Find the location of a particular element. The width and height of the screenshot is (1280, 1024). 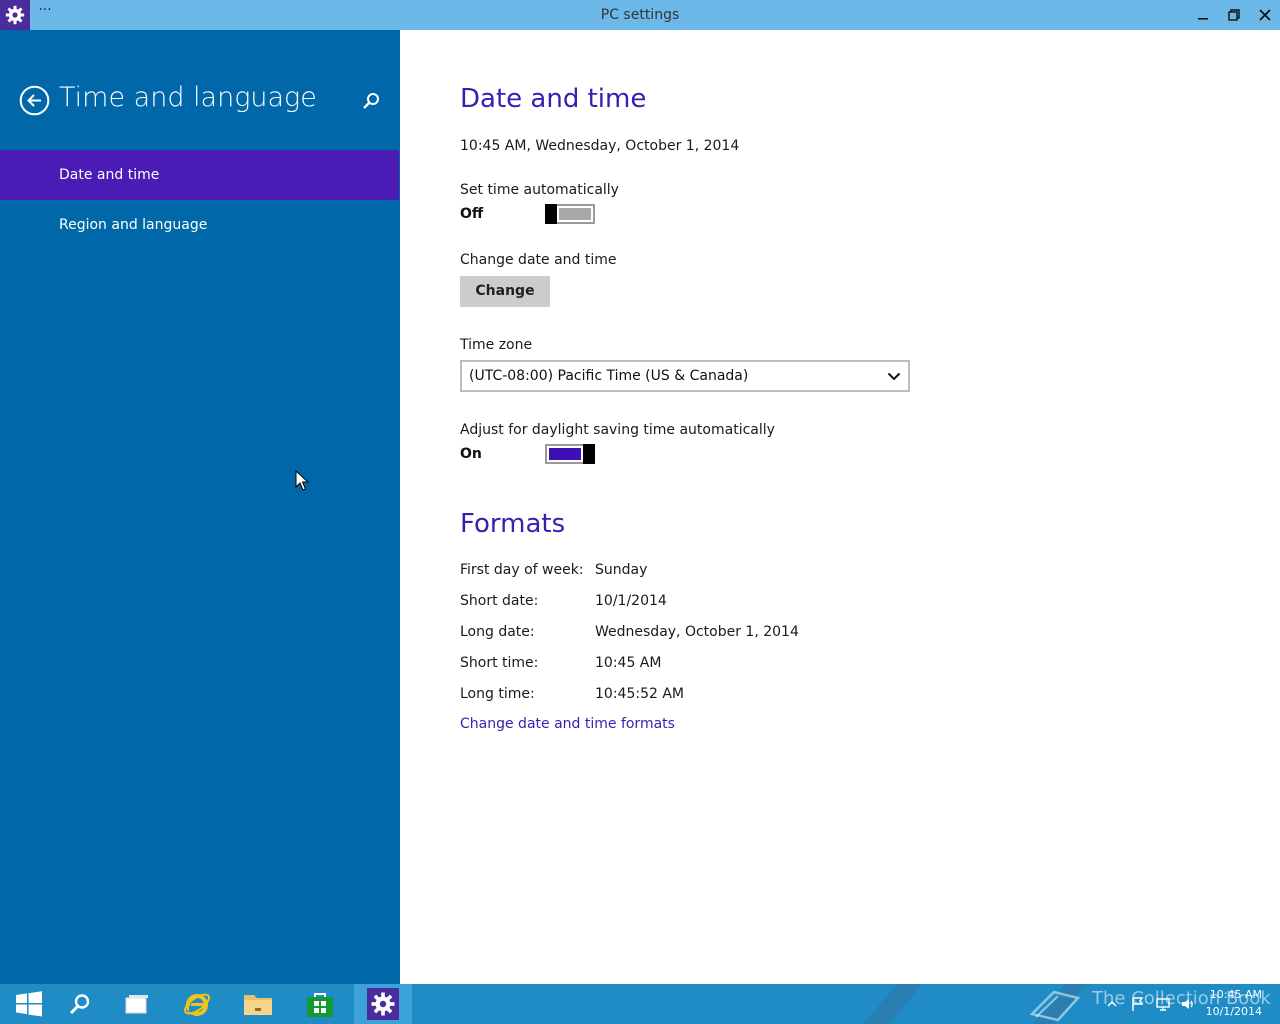

start-icon is located at coordinates (29, 1004).